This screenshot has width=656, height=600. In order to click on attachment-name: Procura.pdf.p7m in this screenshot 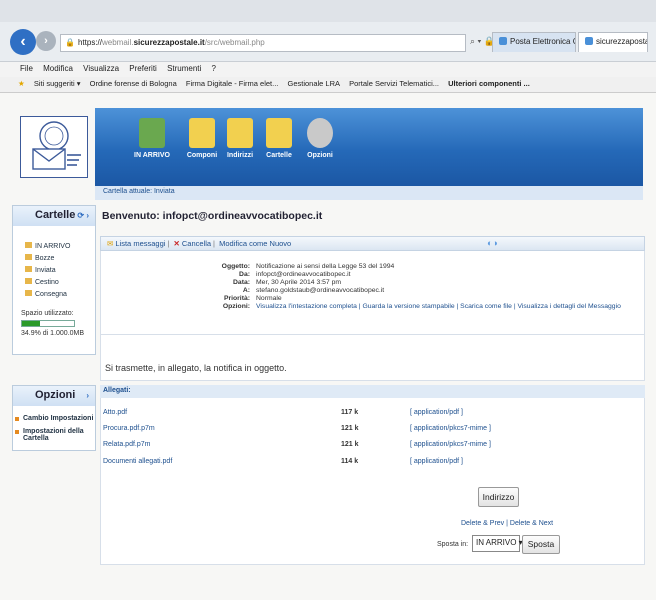, I will do `click(129, 428)`.